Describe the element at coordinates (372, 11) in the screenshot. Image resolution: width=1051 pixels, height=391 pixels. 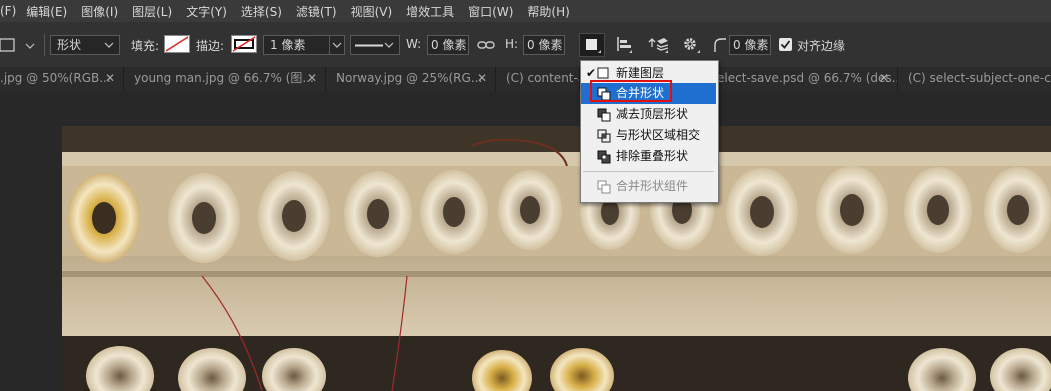
I see `menu-view: 视图(V)` at that location.